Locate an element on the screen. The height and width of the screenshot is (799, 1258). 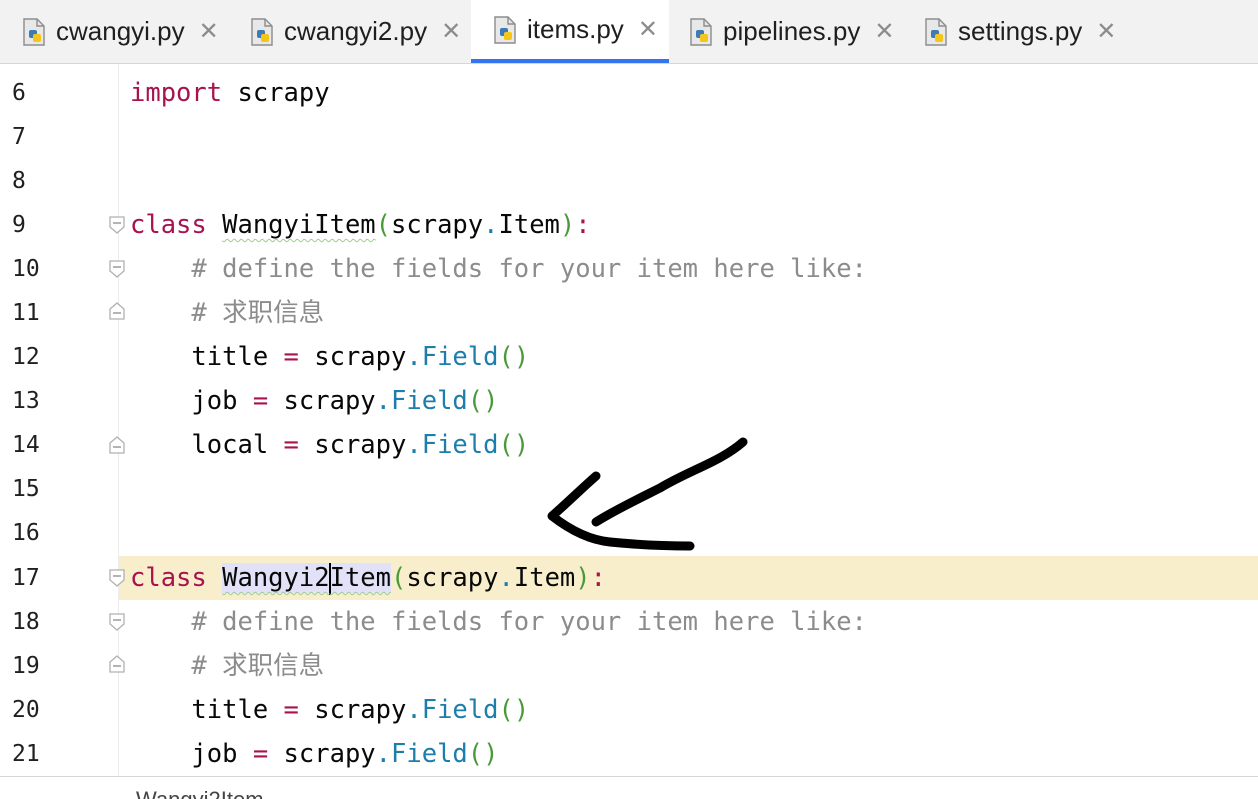
class-name-part: Wangyi2 is located at coordinates (276, 578).